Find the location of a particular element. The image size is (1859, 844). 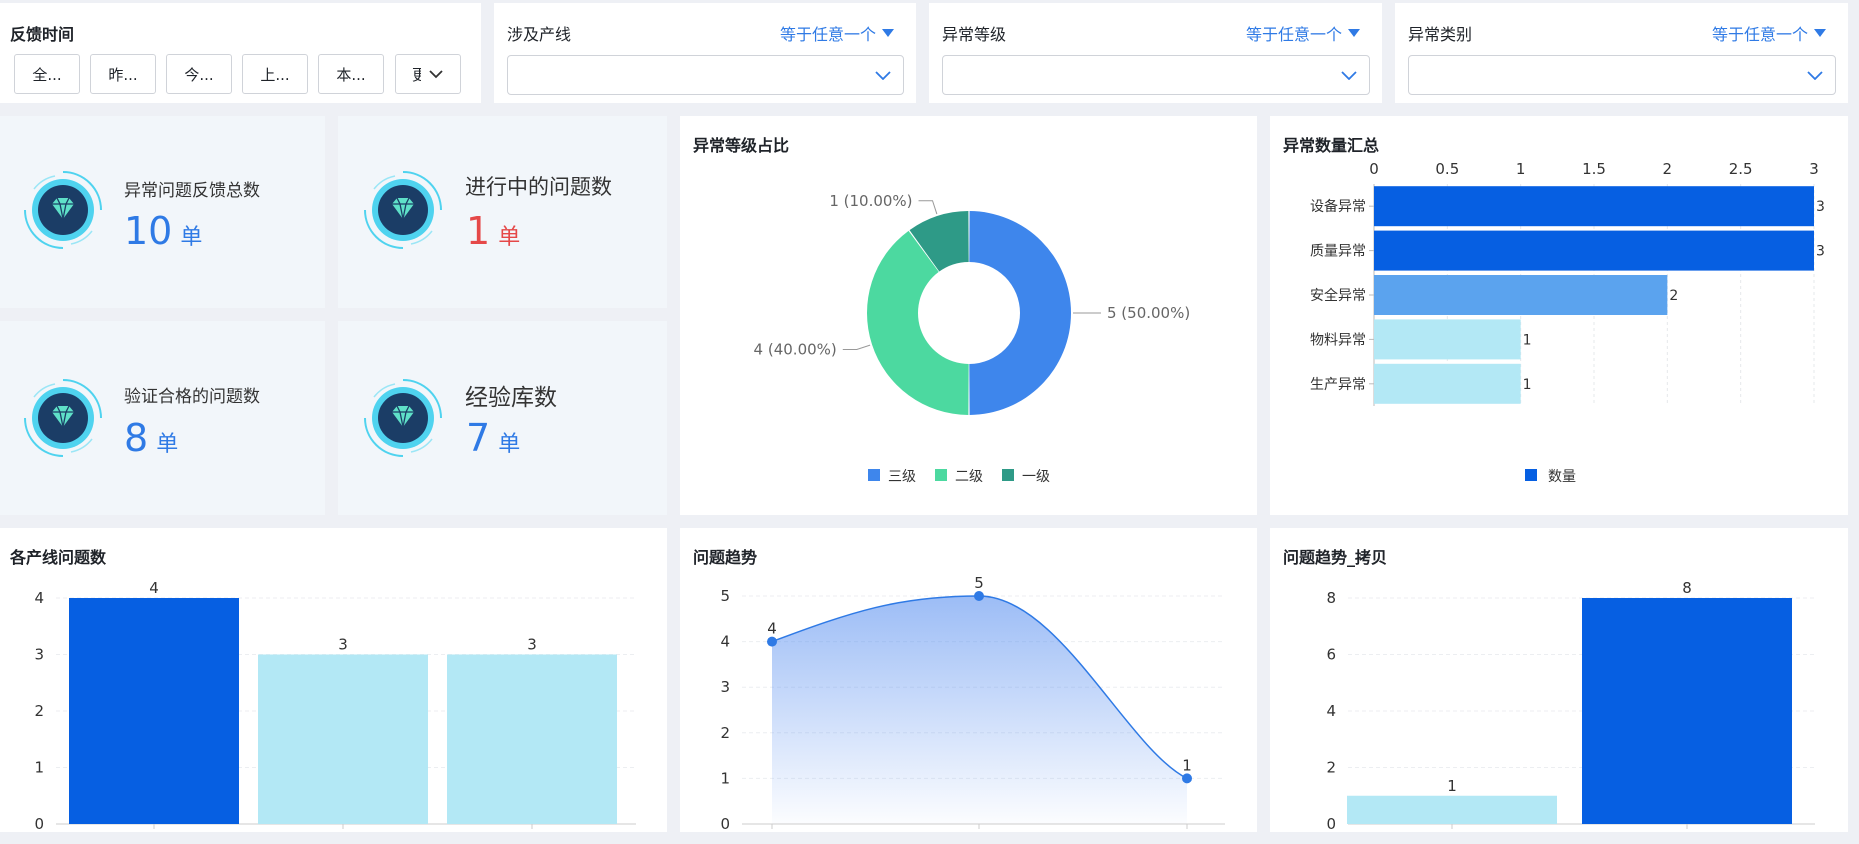

stat-card-verified: 验证合格的问题数 8单 is located at coordinates (162, 418).